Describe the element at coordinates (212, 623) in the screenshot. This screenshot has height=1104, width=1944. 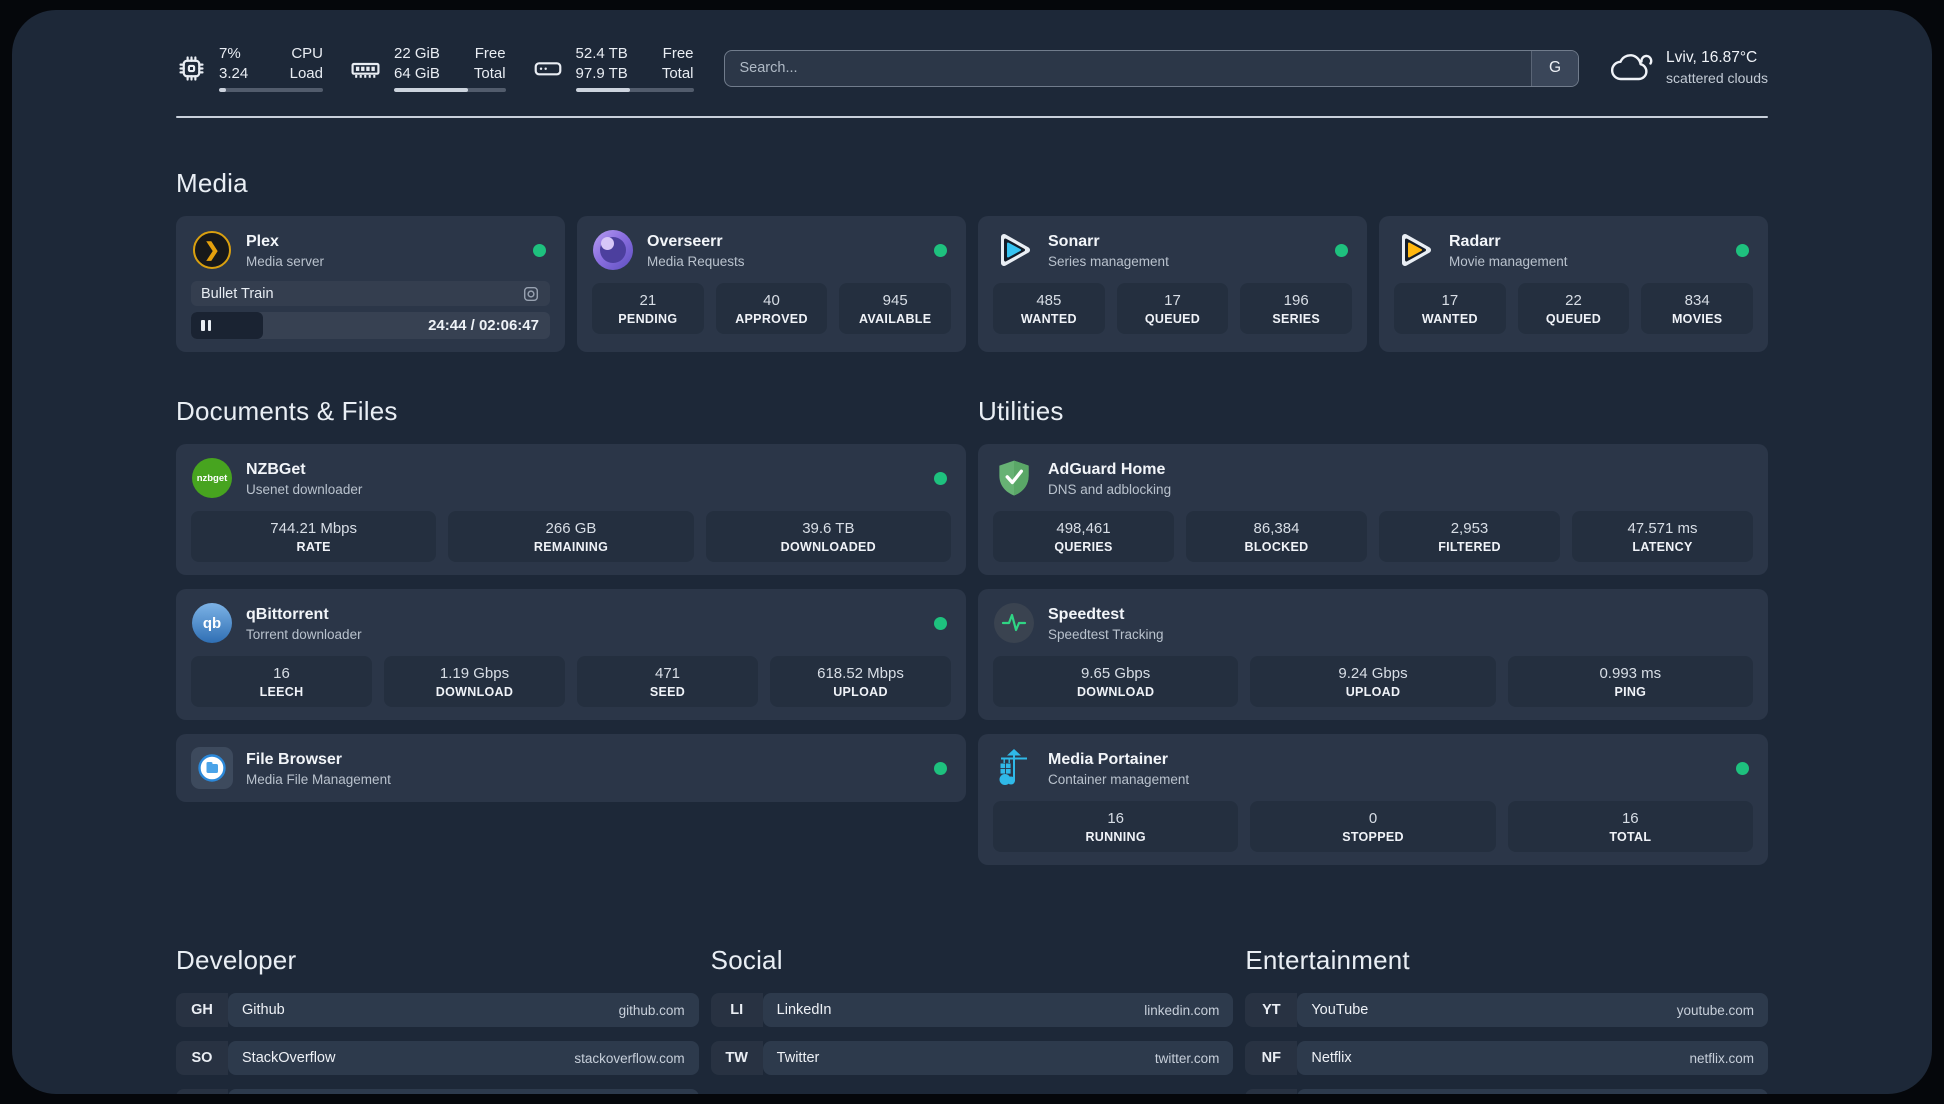
I see `qbittorrent-icon: qb` at that location.